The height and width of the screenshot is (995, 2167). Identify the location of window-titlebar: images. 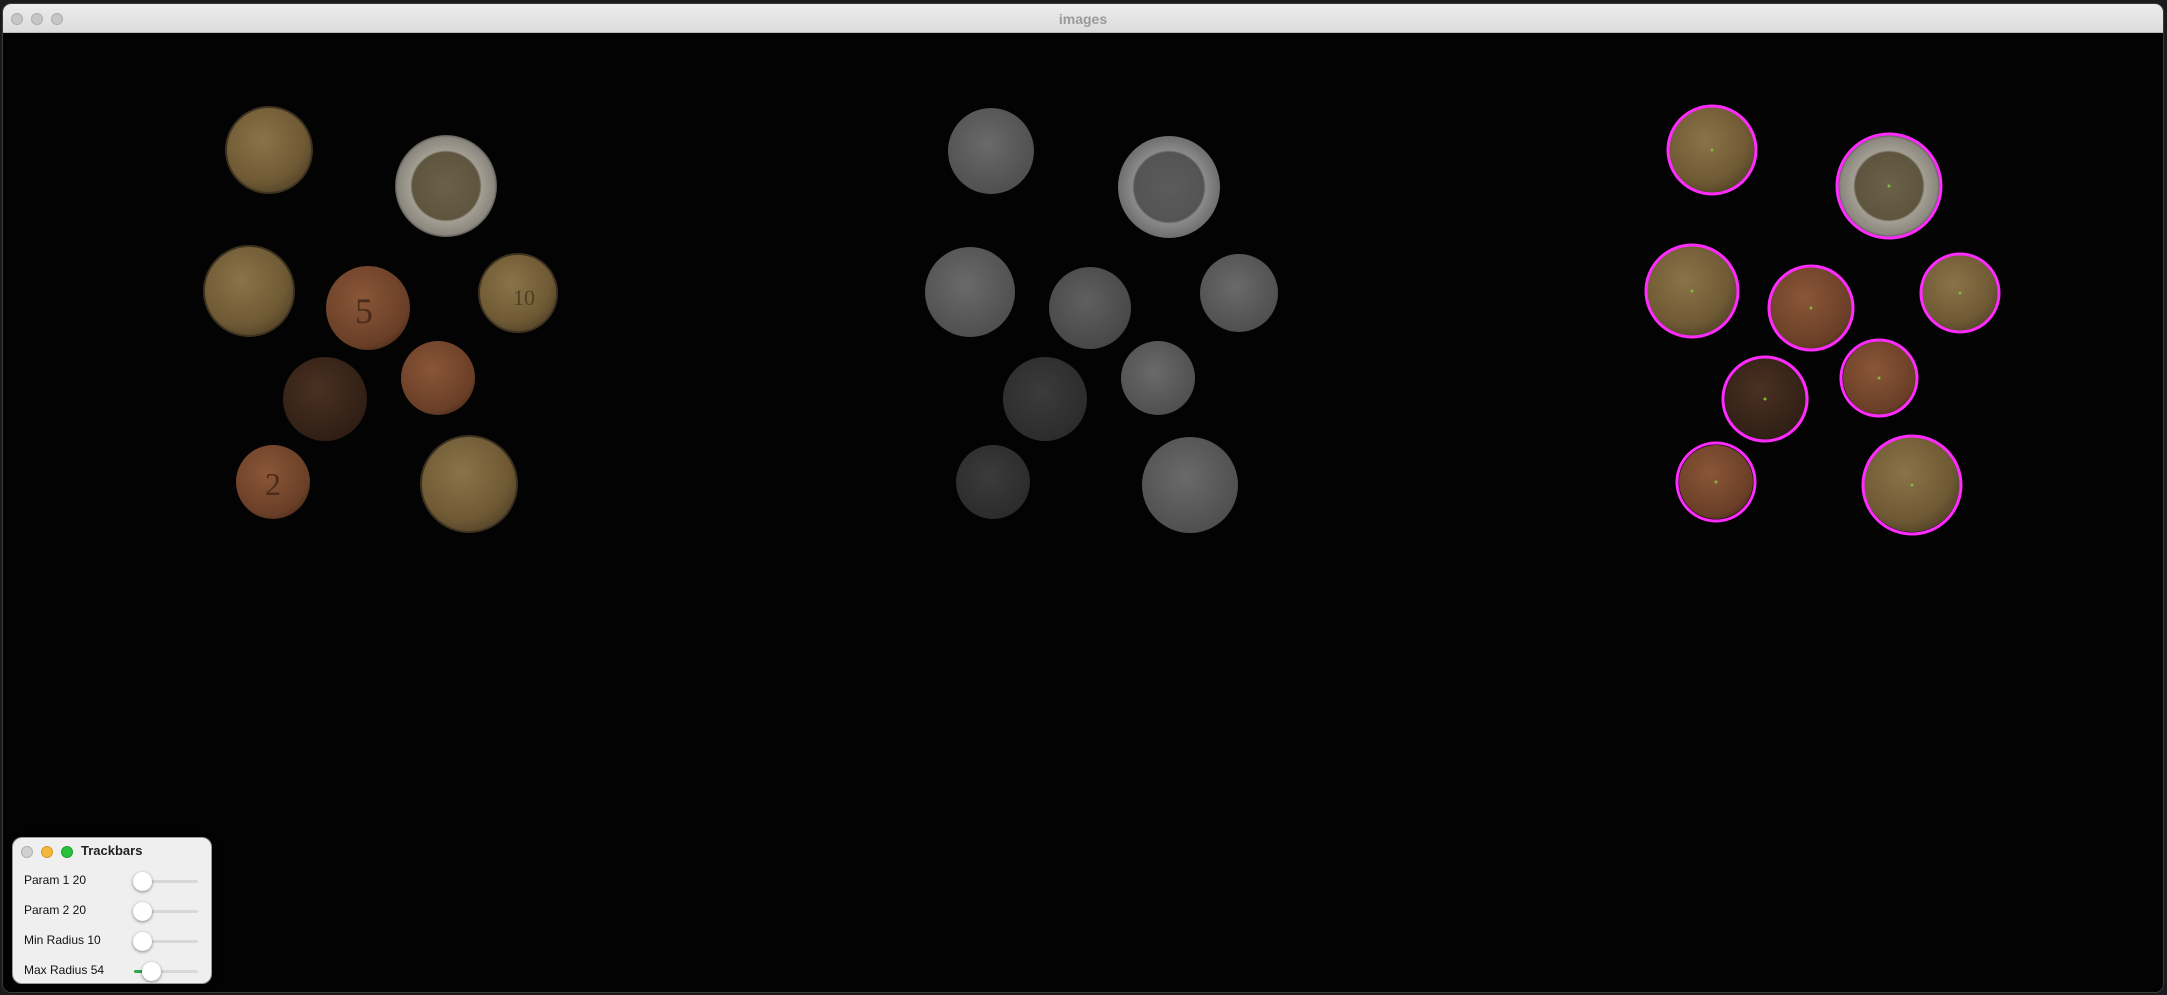
(1083, 18).